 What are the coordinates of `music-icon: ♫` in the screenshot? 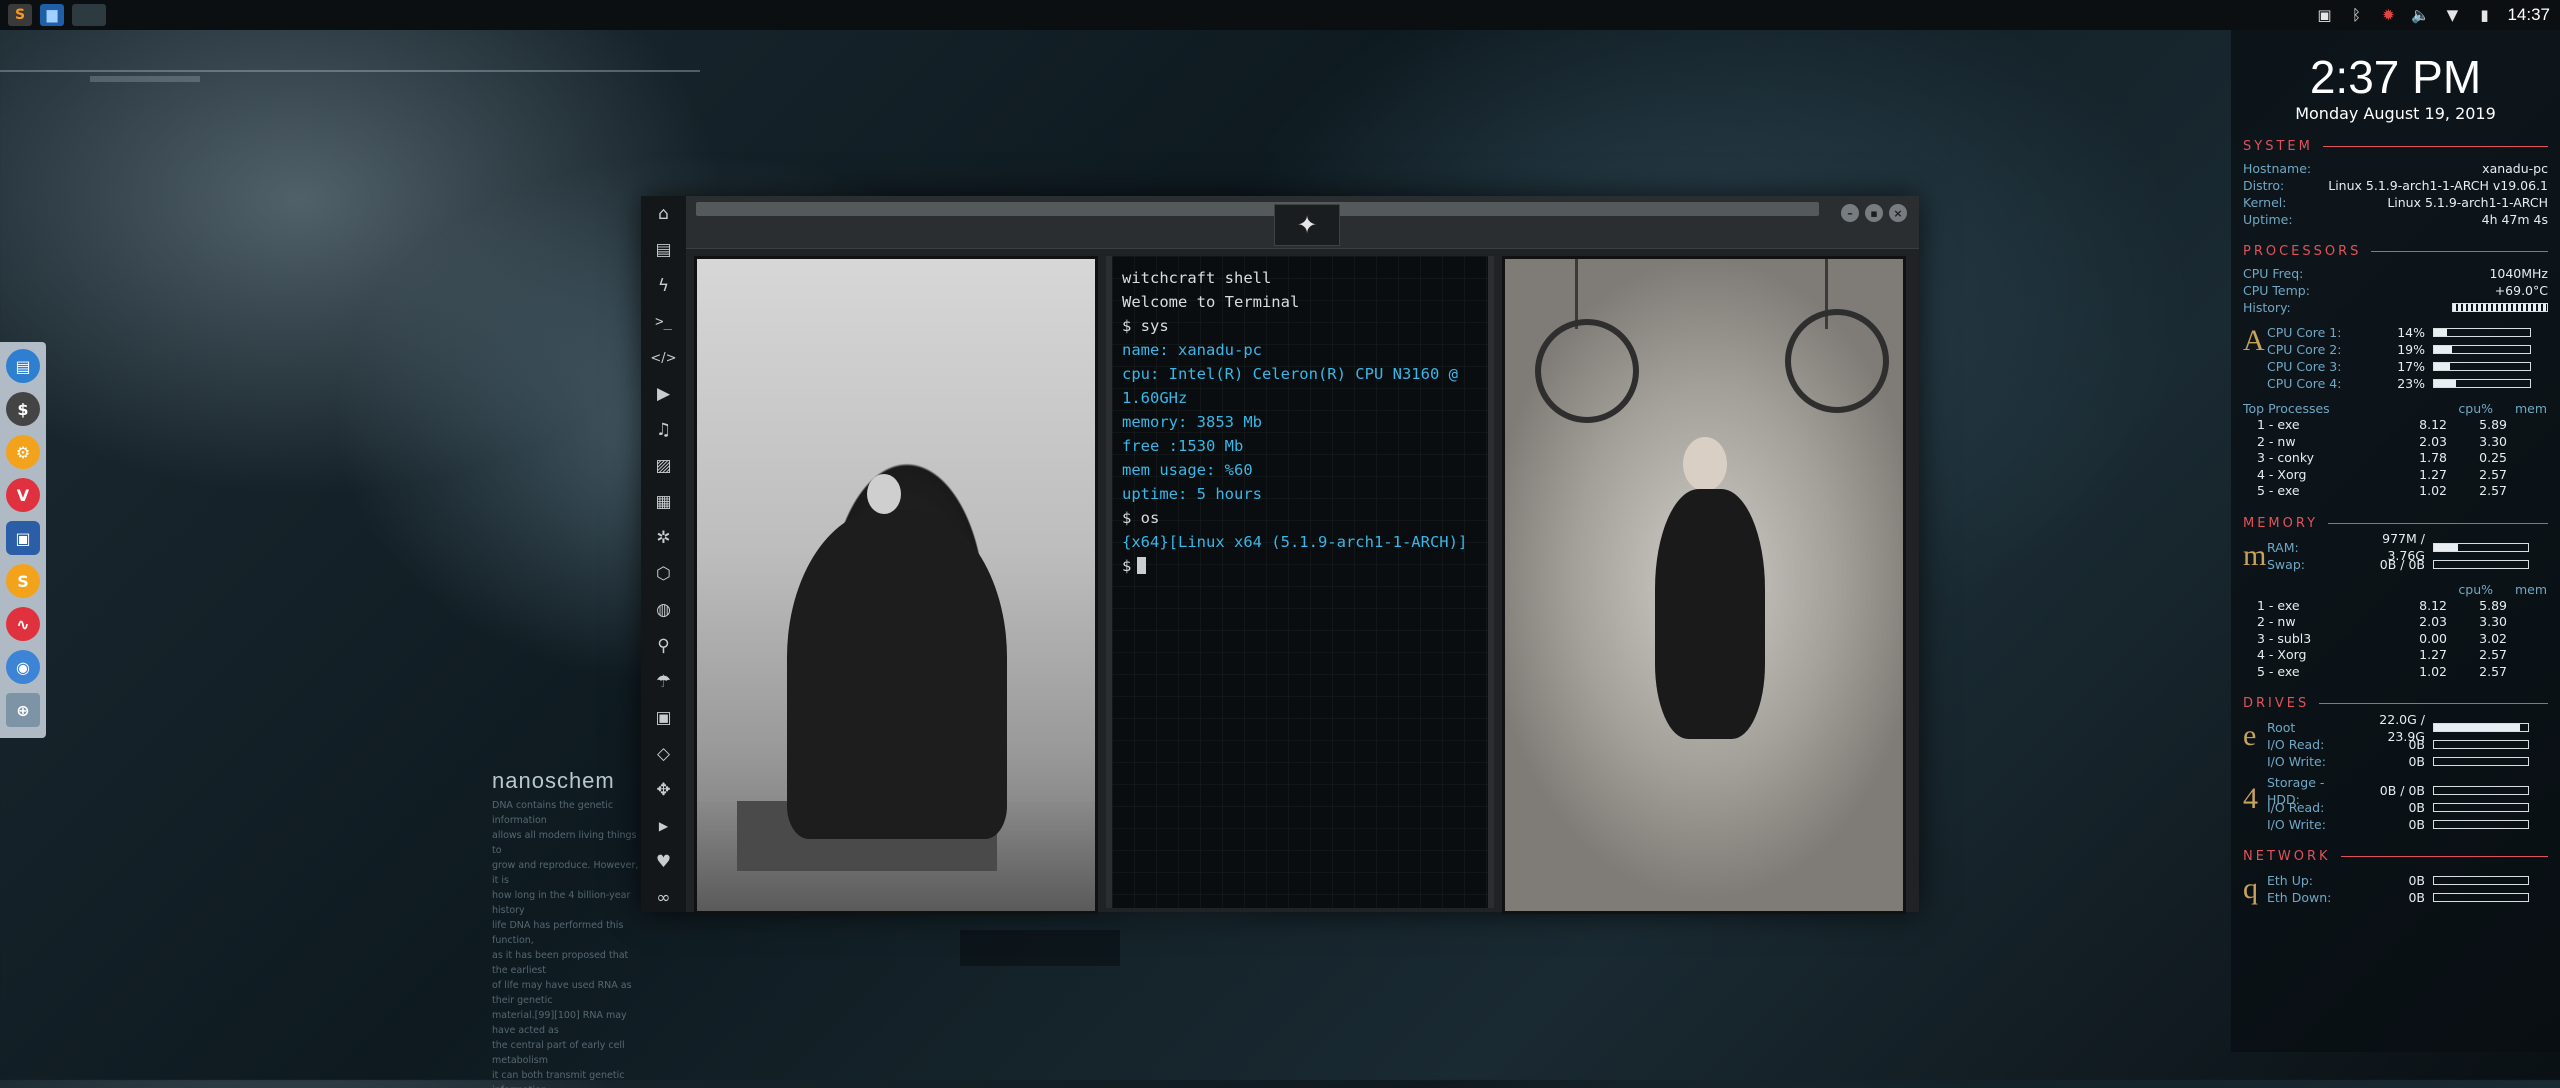 It's located at (663, 430).